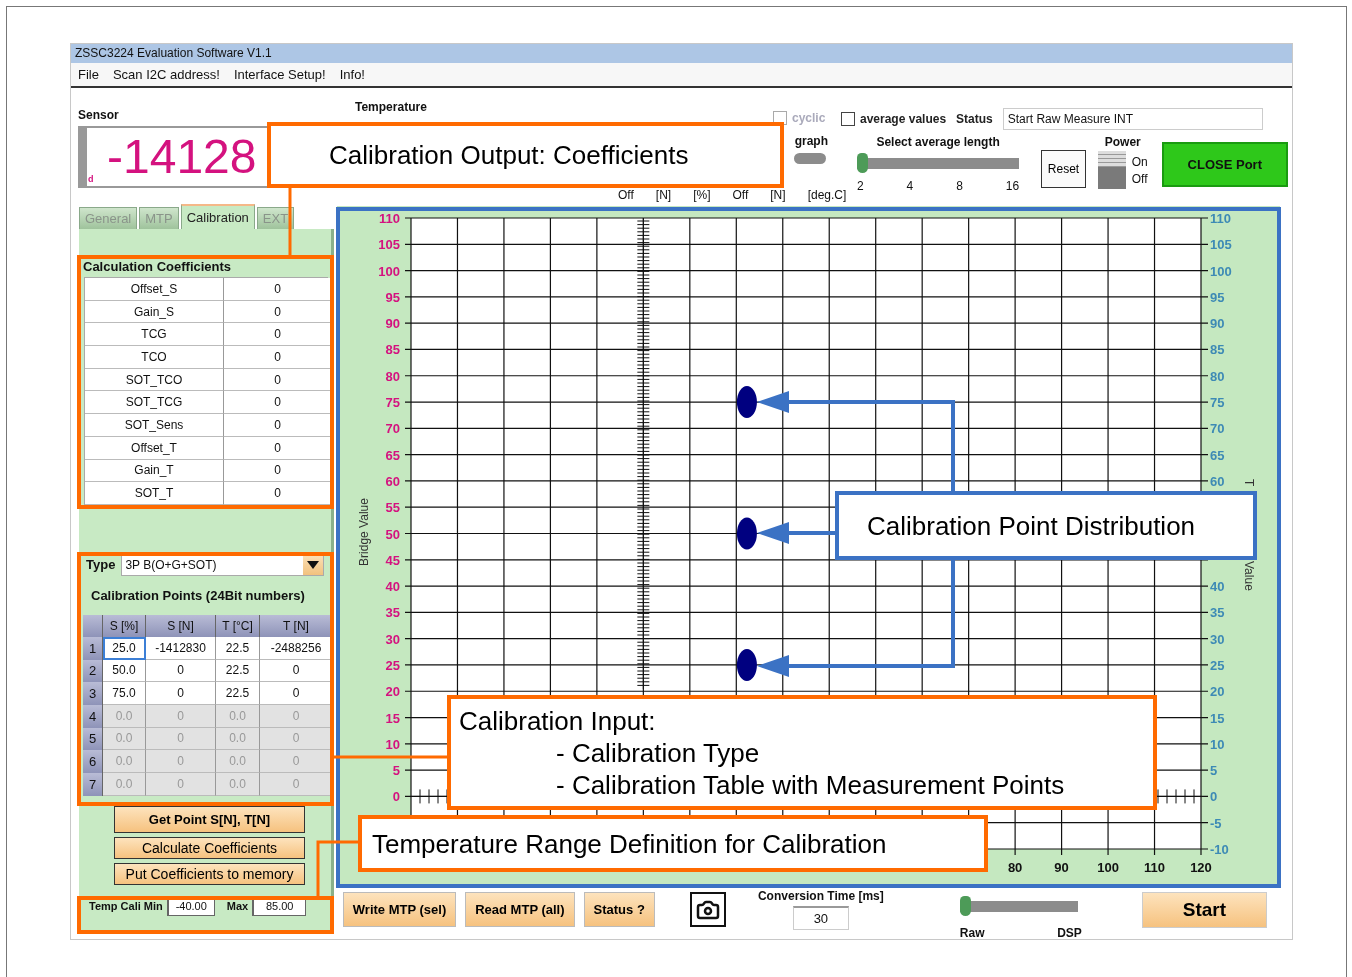 This screenshot has height=977, width=1352. I want to click on column-header: S [%], so click(124, 625).